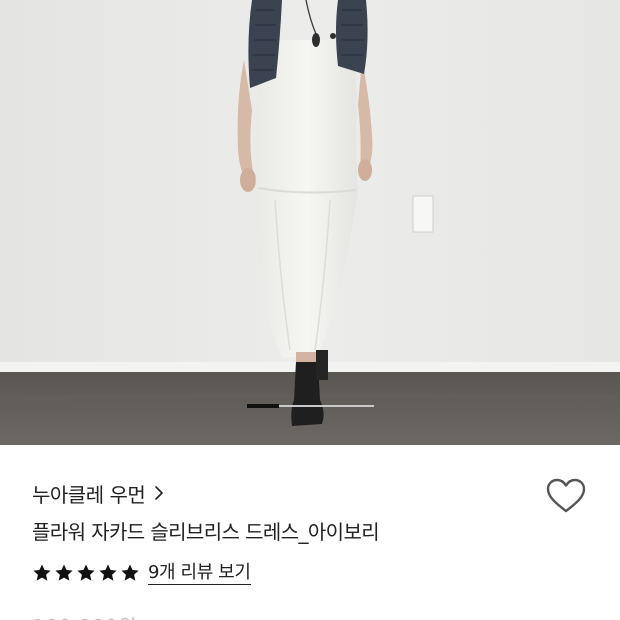  What do you see at coordinates (89, 493) in the screenshot?
I see `brand-name: 누아클레 우먼` at bounding box center [89, 493].